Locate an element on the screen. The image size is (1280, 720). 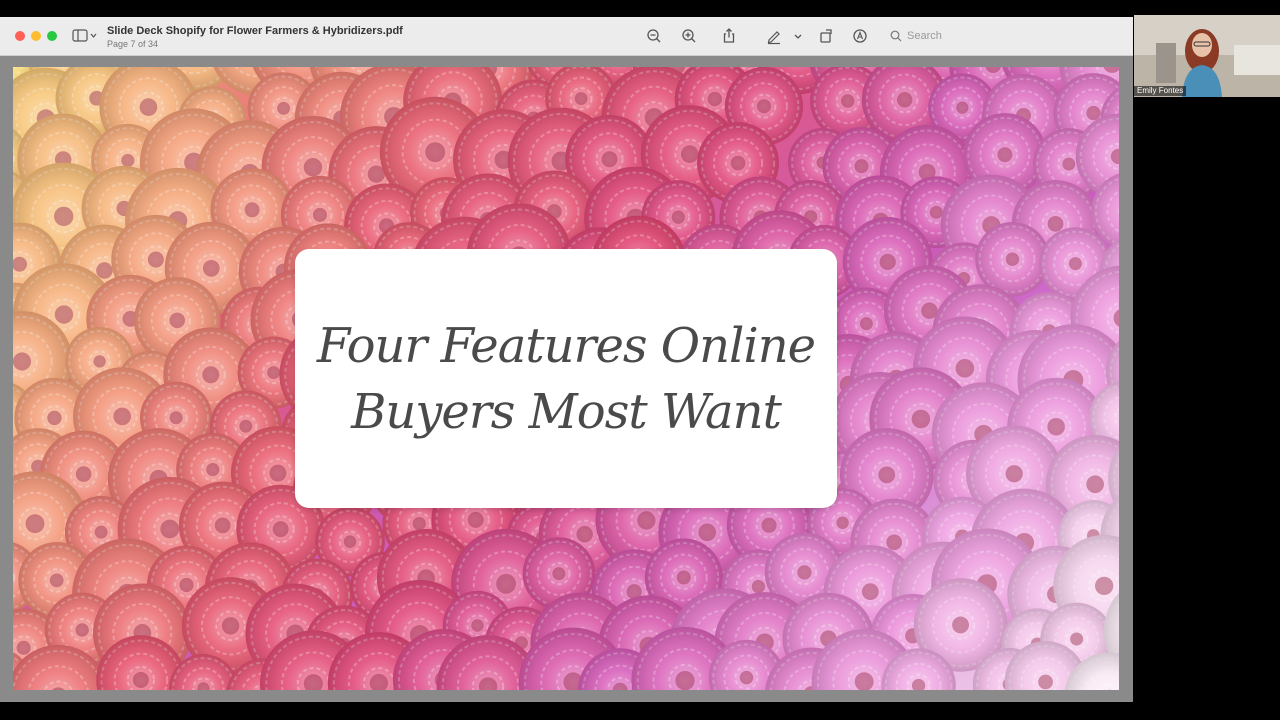
sidebar-toggle-button is located at coordinates (85, 36).